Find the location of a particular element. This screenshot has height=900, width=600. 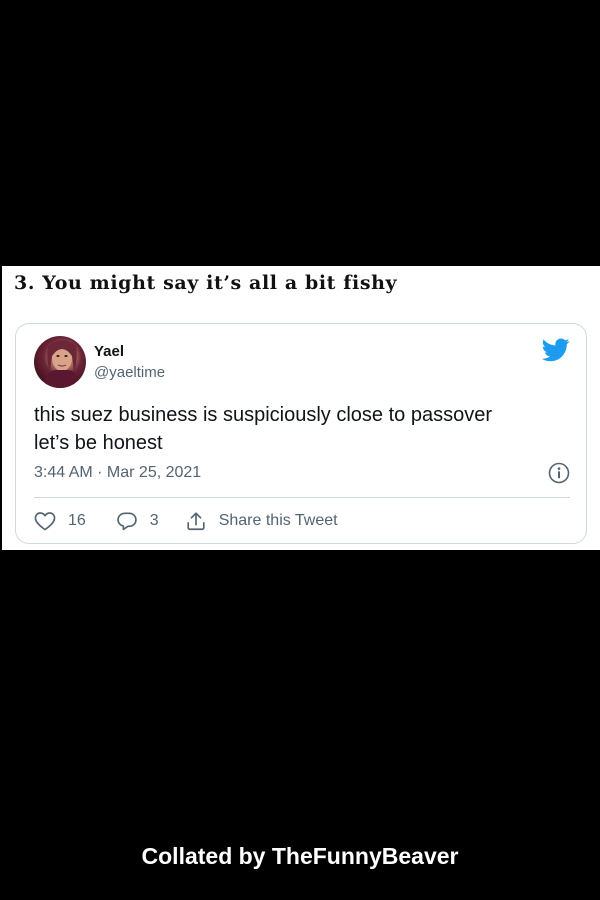

display-name: Yael is located at coordinates (109, 351).